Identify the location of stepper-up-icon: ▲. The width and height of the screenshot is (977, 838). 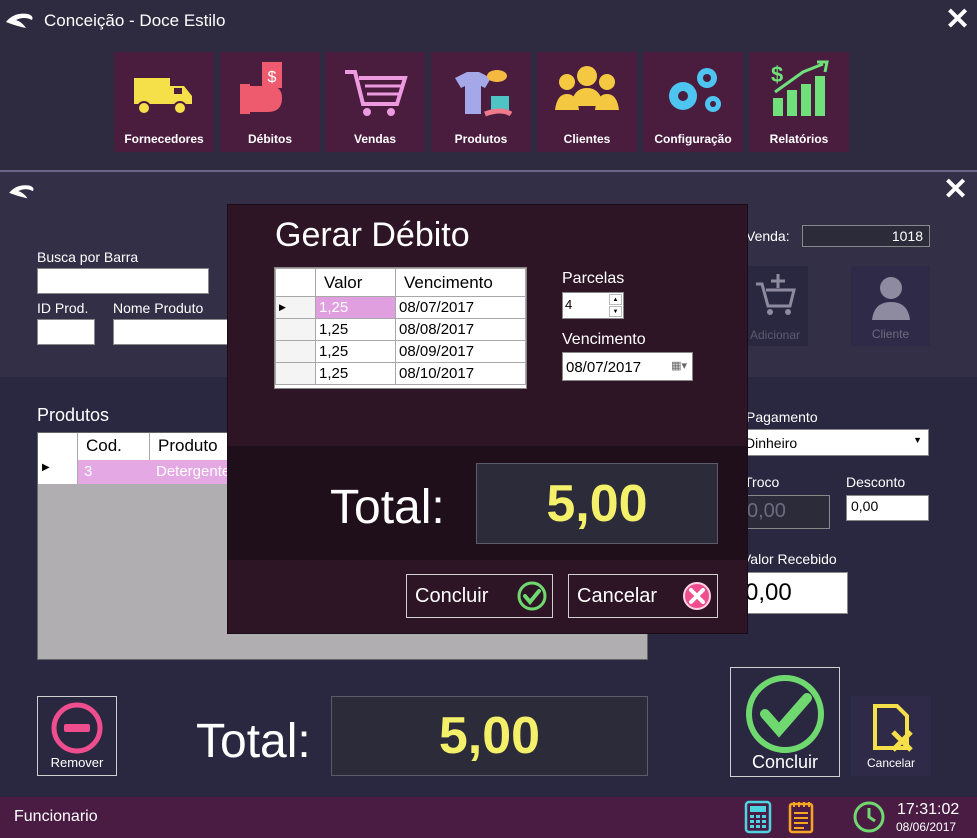
(615, 299).